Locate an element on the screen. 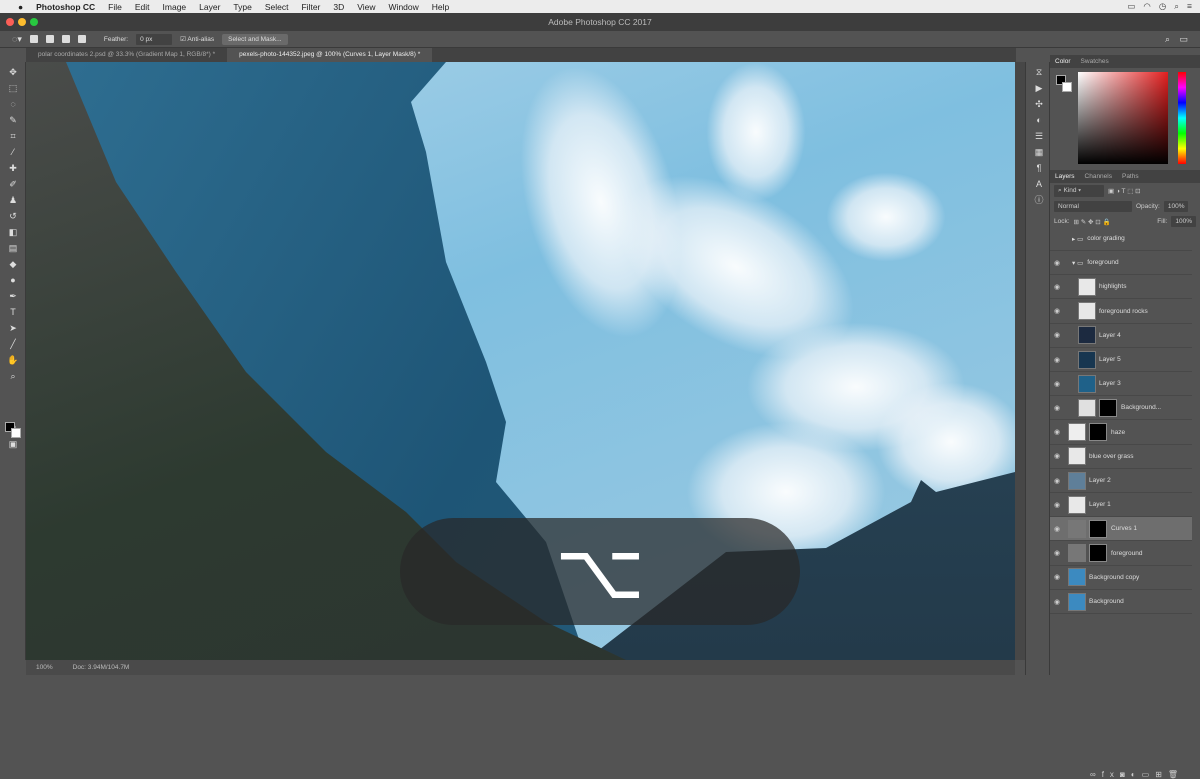 This screenshot has height=779, width=1200. eyedropper-tool-icon: ⁄ is located at coordinates (13, 152).